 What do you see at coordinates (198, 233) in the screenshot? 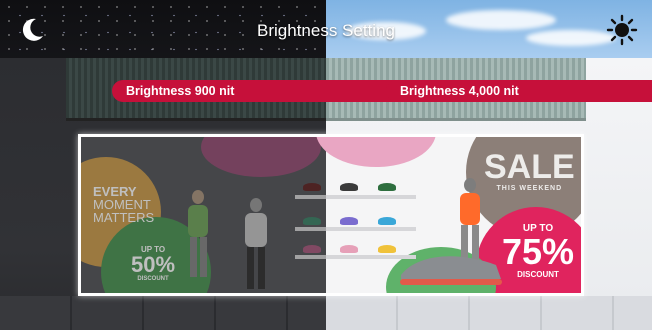
I see `mannequin-green` at bounding box center [198, 233].